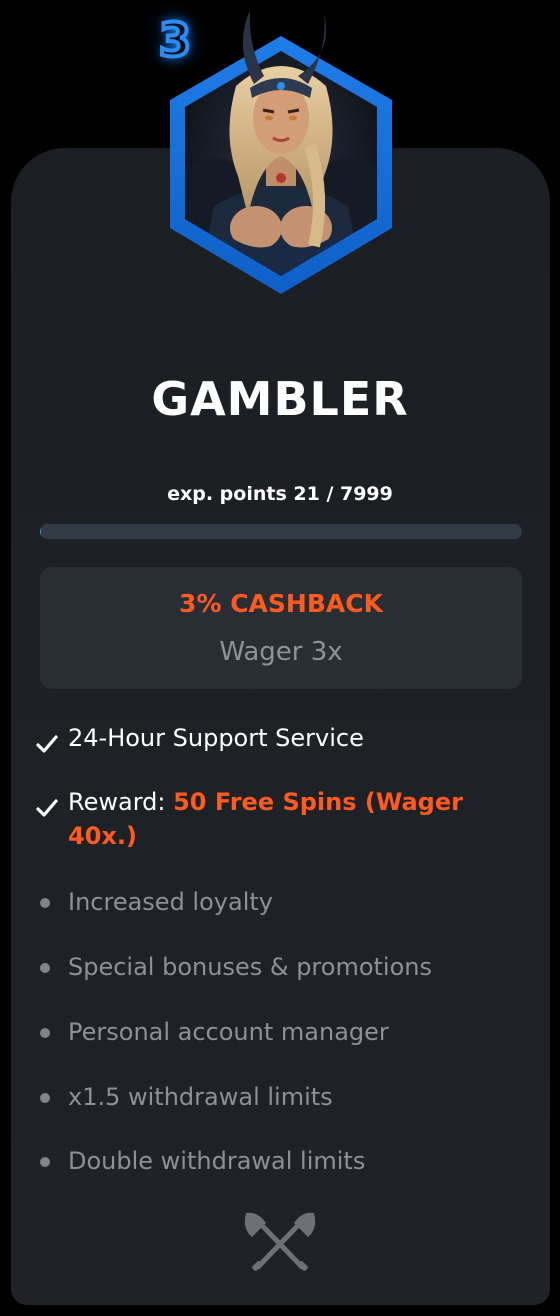 This screenshot has height=1316, width=560. What do you see at coordinates (281, 603) in the screenshot?
I see `cashback-title: 3% CASHBACK` at bounding box center [281, 603].